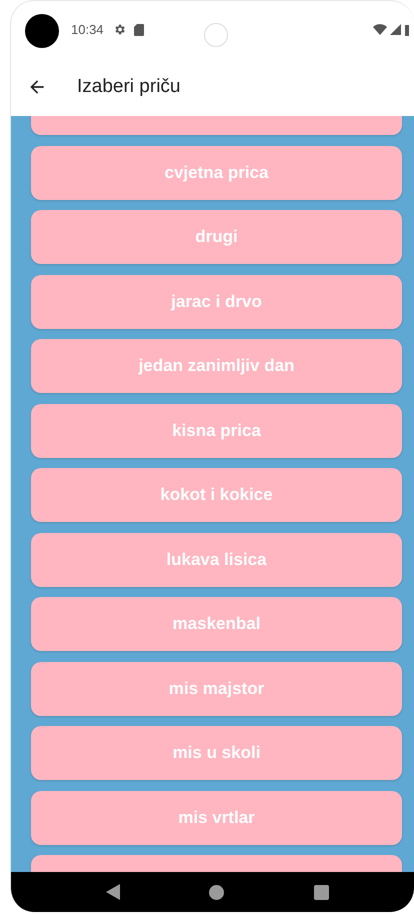 Image resolution: width=414 pixels, height=915 pixels. Describe the element at coordinates (380, 29) in the screenshot. I see `wifi-icon` at that location.